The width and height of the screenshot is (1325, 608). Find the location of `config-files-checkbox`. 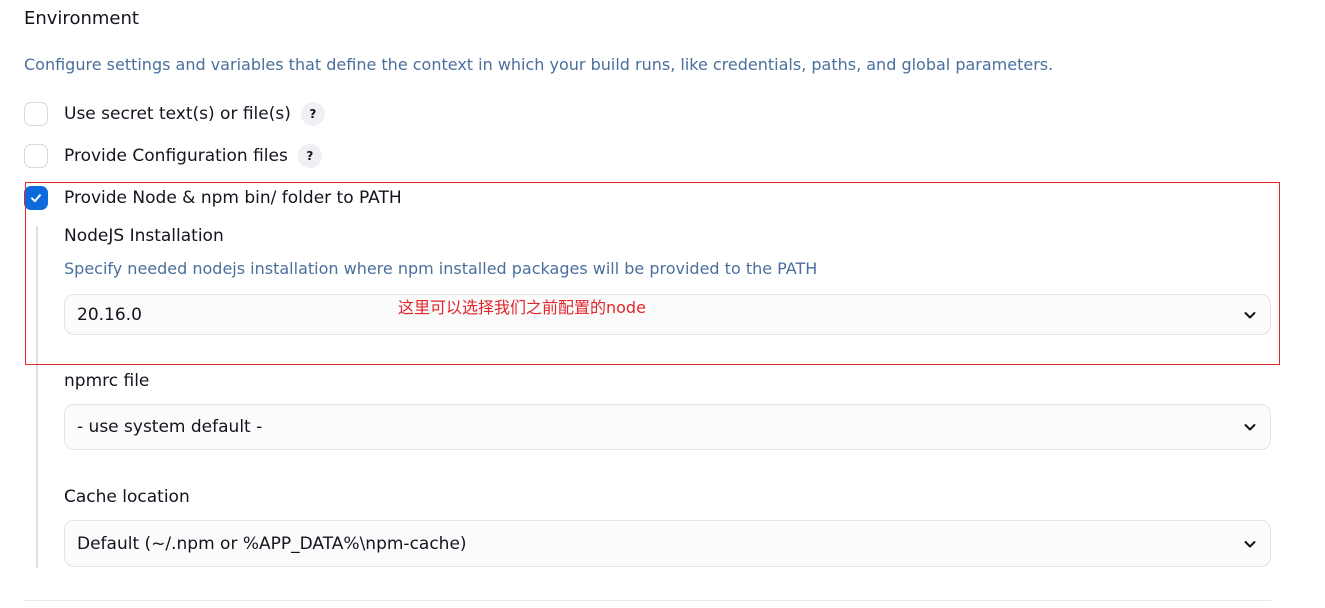

config-files-checkbox is located at coordinates (36, 156).